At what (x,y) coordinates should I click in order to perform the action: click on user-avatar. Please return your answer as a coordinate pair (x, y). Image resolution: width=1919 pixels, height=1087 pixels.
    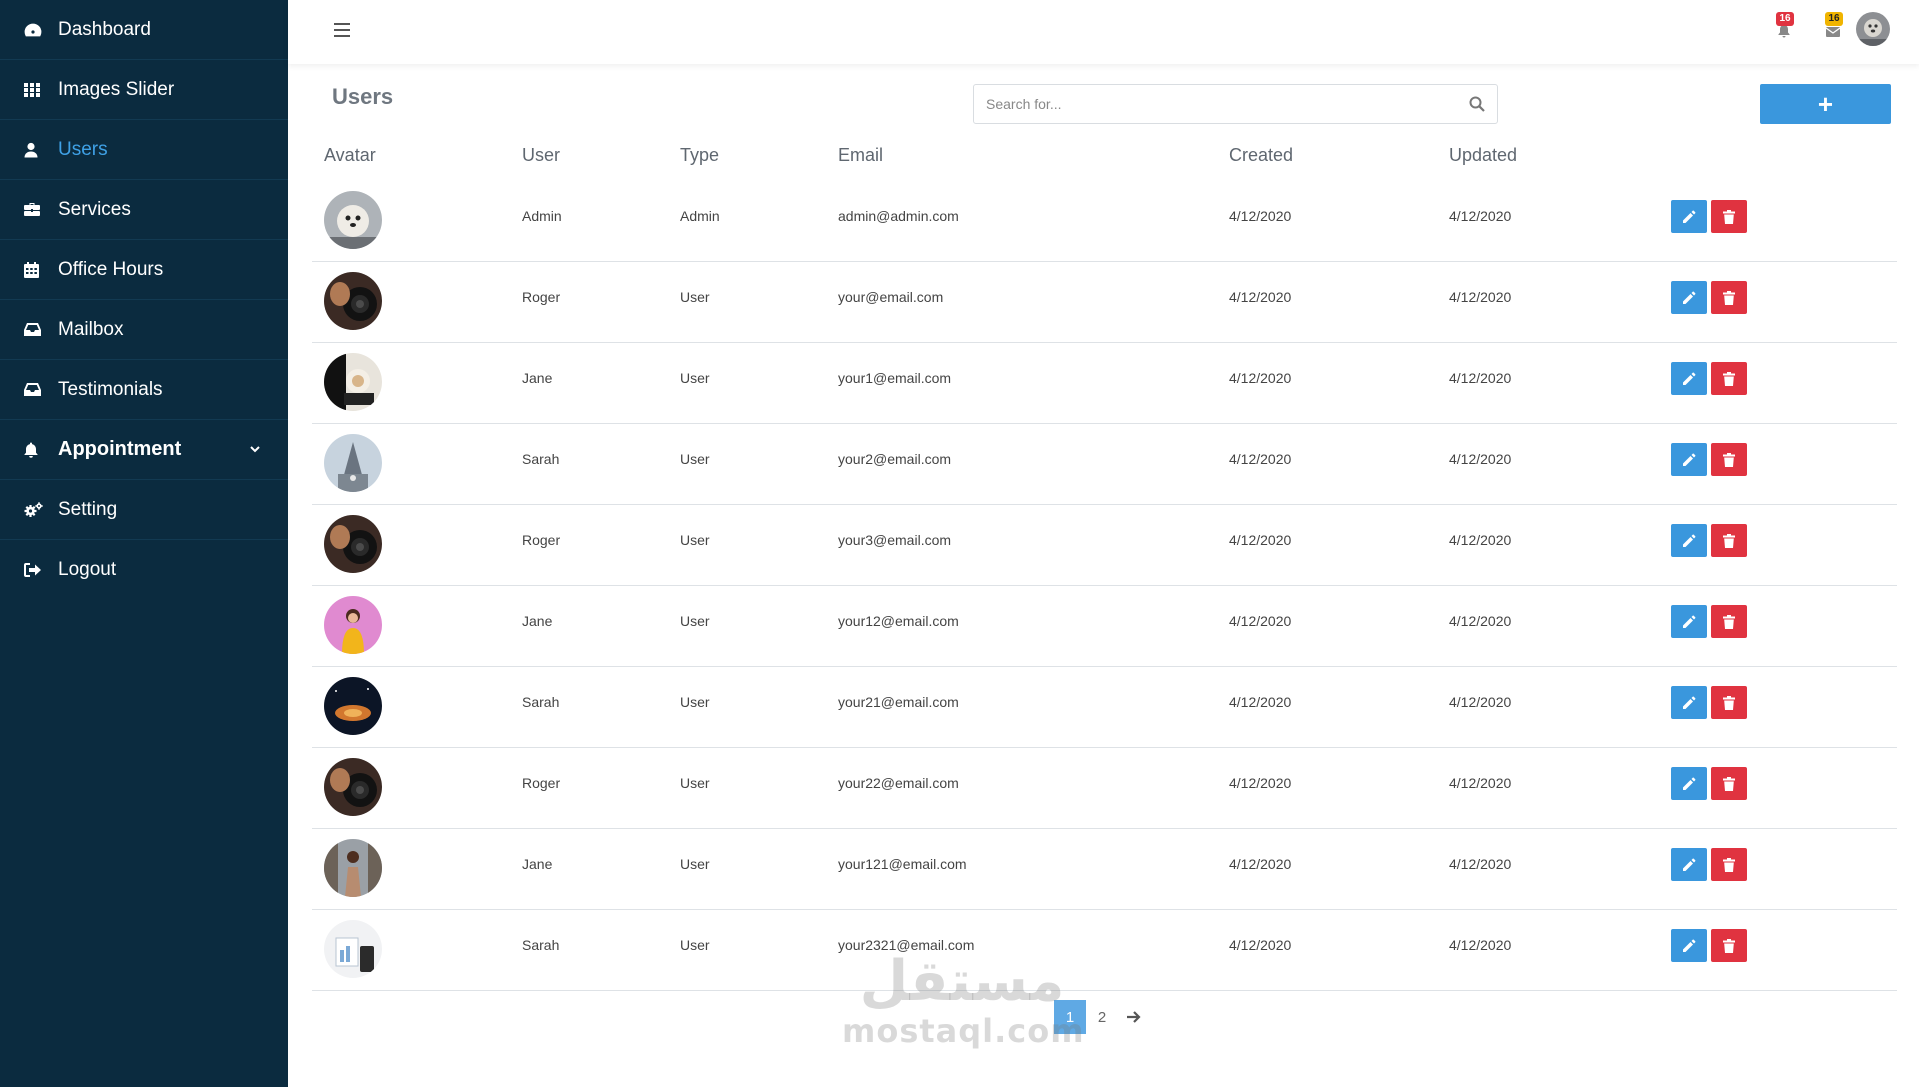
    Looking at the image, I should click on (1873, 29).